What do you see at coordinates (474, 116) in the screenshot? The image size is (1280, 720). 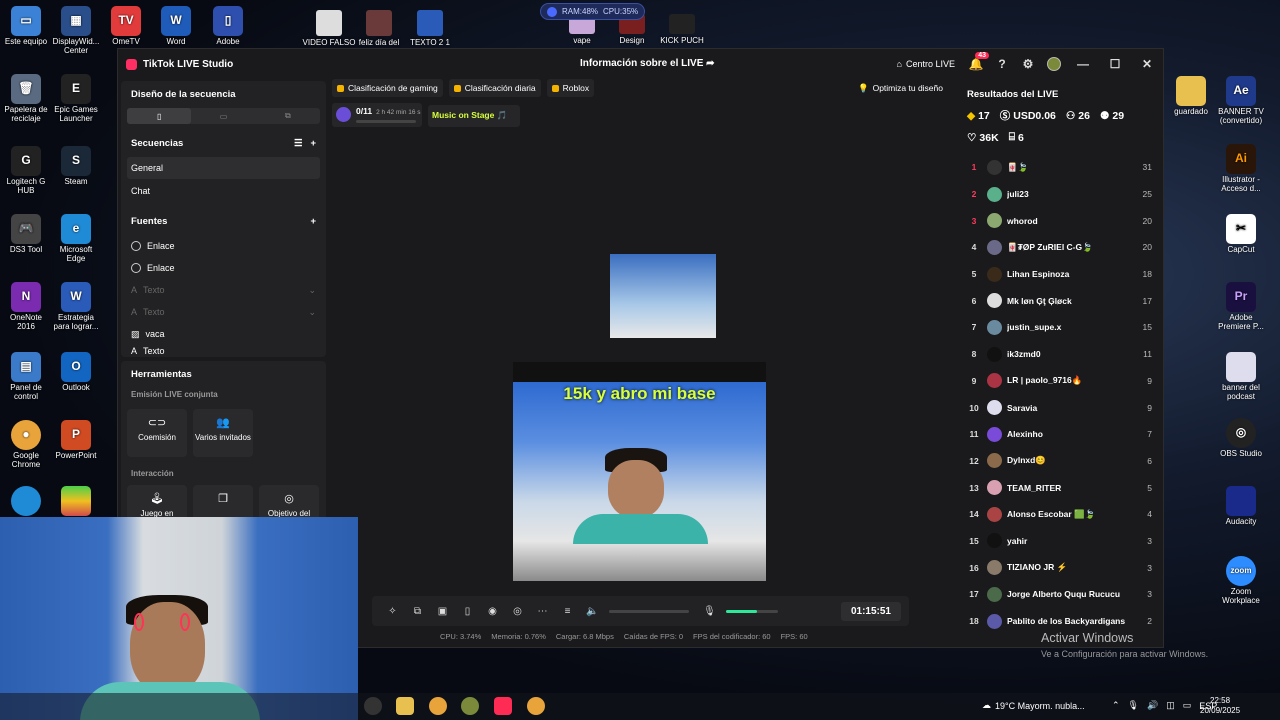 I see `music-on-stage-widget: Music on Stage 🎵` at bounding box center [474, 116].